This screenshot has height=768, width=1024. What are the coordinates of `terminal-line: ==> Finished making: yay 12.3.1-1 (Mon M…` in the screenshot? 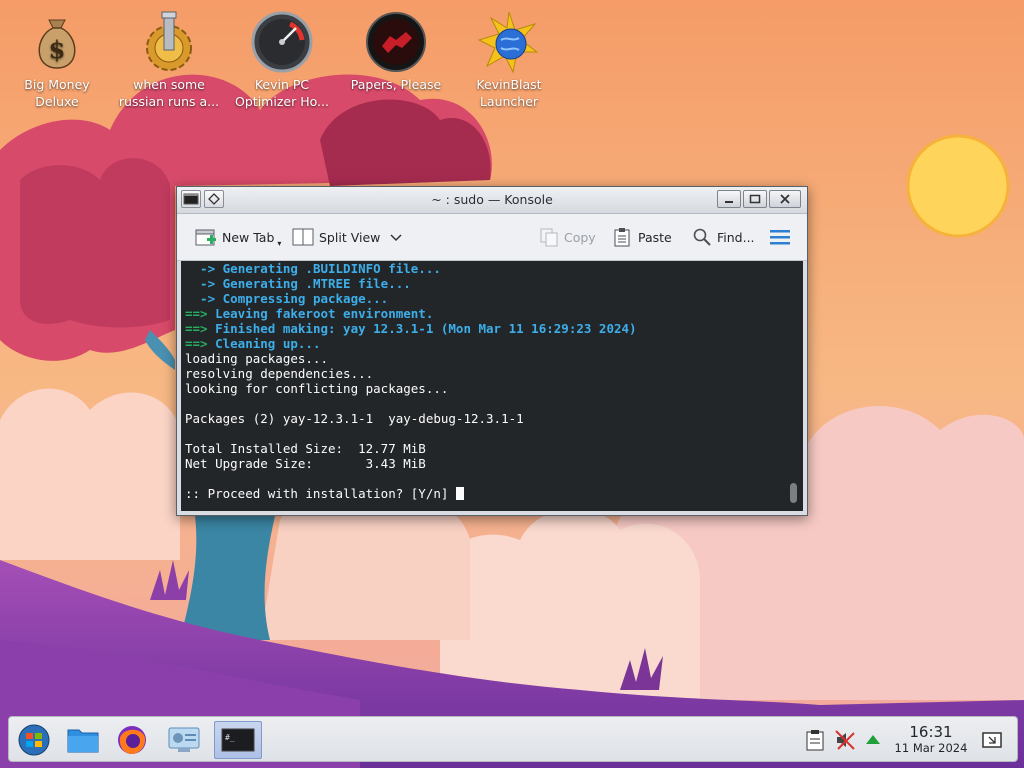 It's located at (492, 328).